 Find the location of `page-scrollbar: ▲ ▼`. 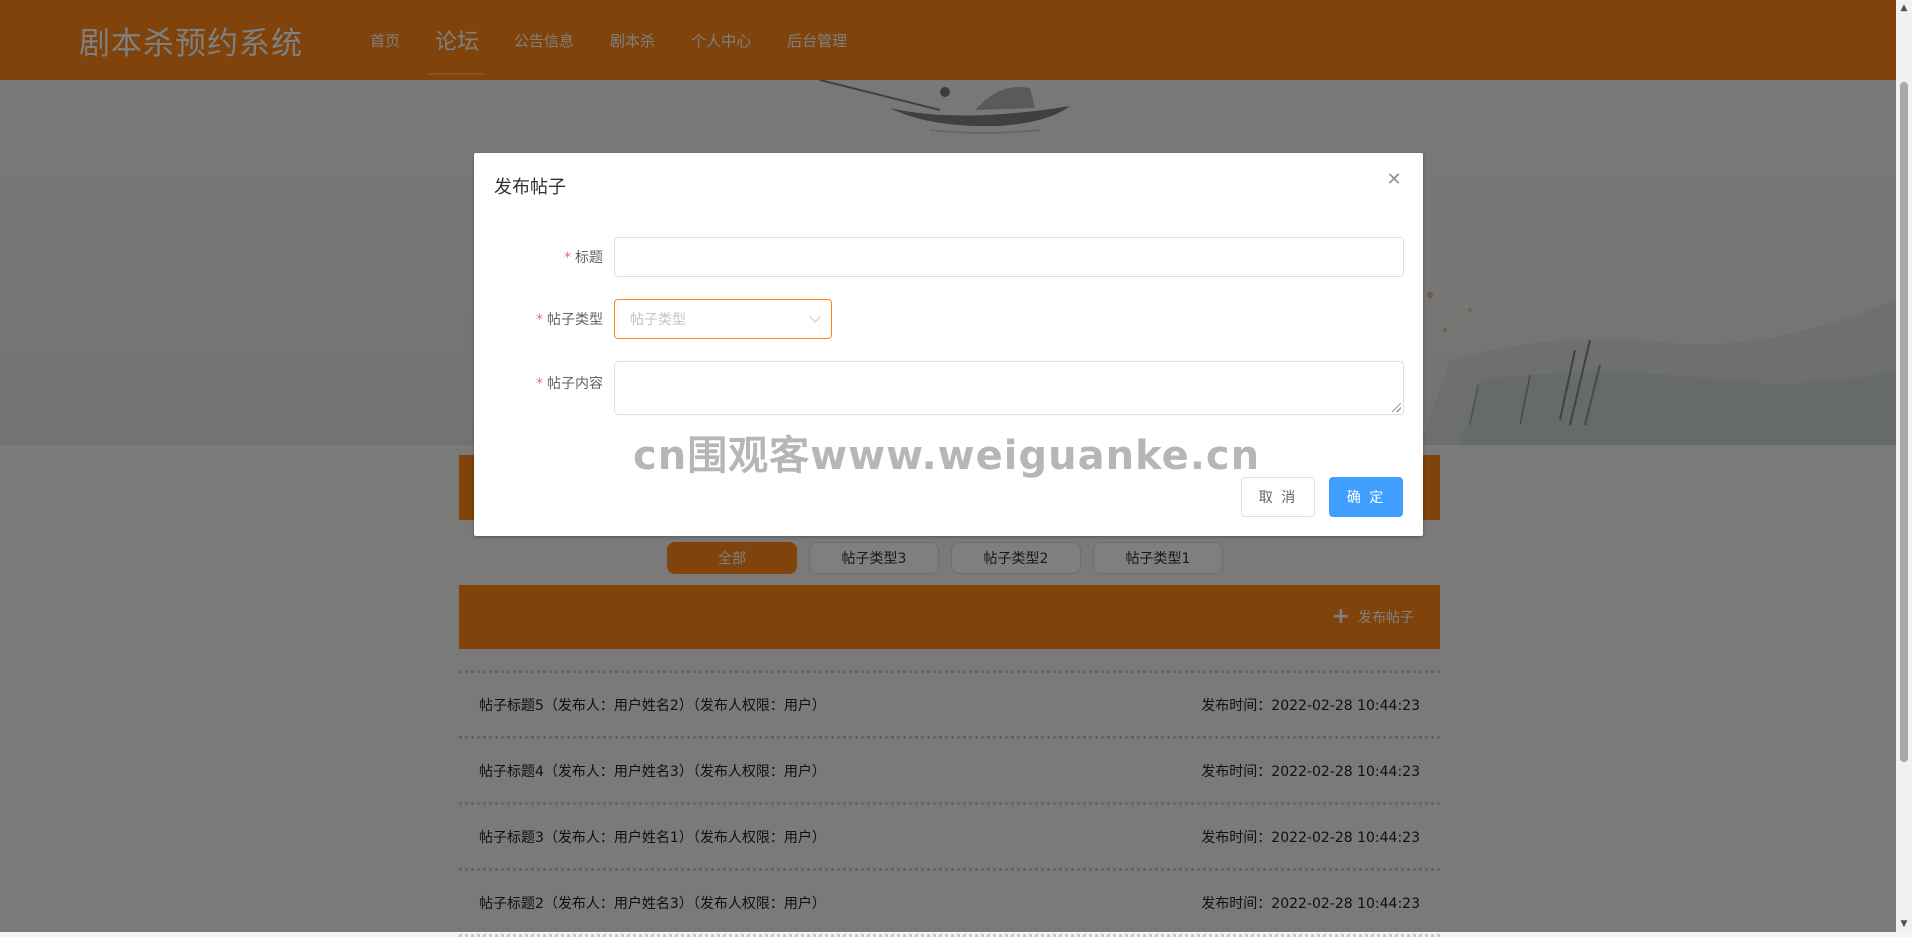

page-scrollbar: ▲ ▼ is located at coordinates (1904, 466).